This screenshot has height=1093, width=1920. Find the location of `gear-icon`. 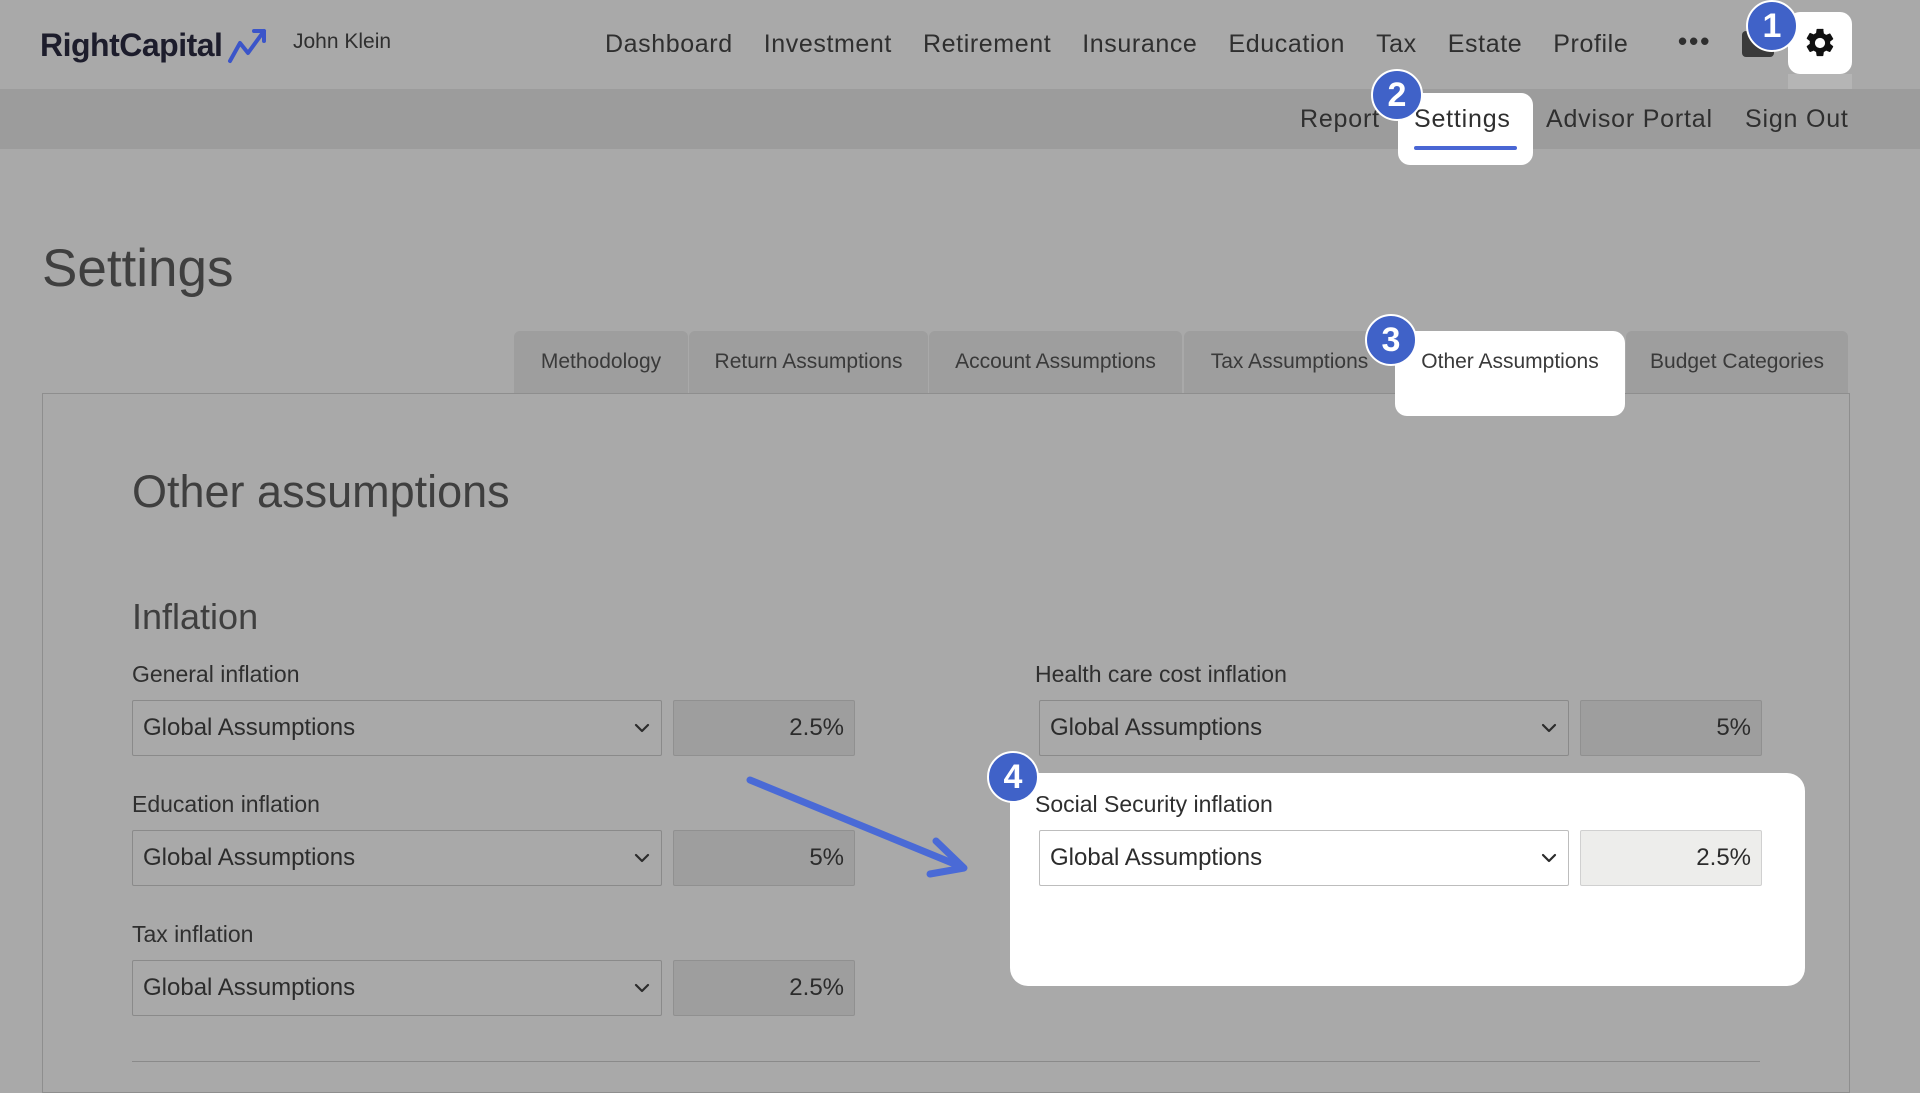

gear-icon is located at coordinates (1820, 42).